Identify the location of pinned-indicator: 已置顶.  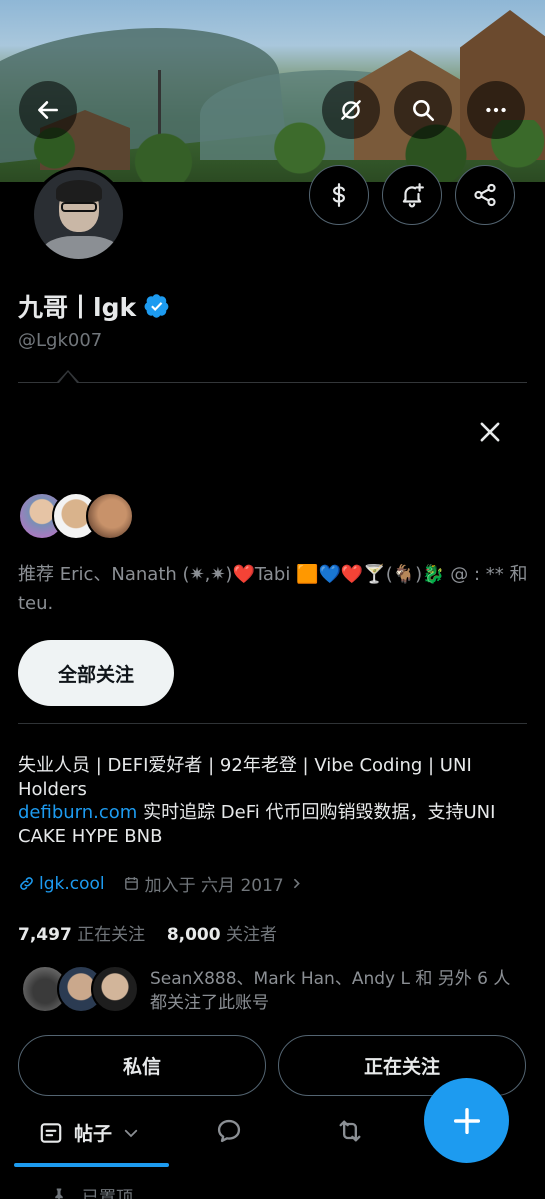
(91, 1191).